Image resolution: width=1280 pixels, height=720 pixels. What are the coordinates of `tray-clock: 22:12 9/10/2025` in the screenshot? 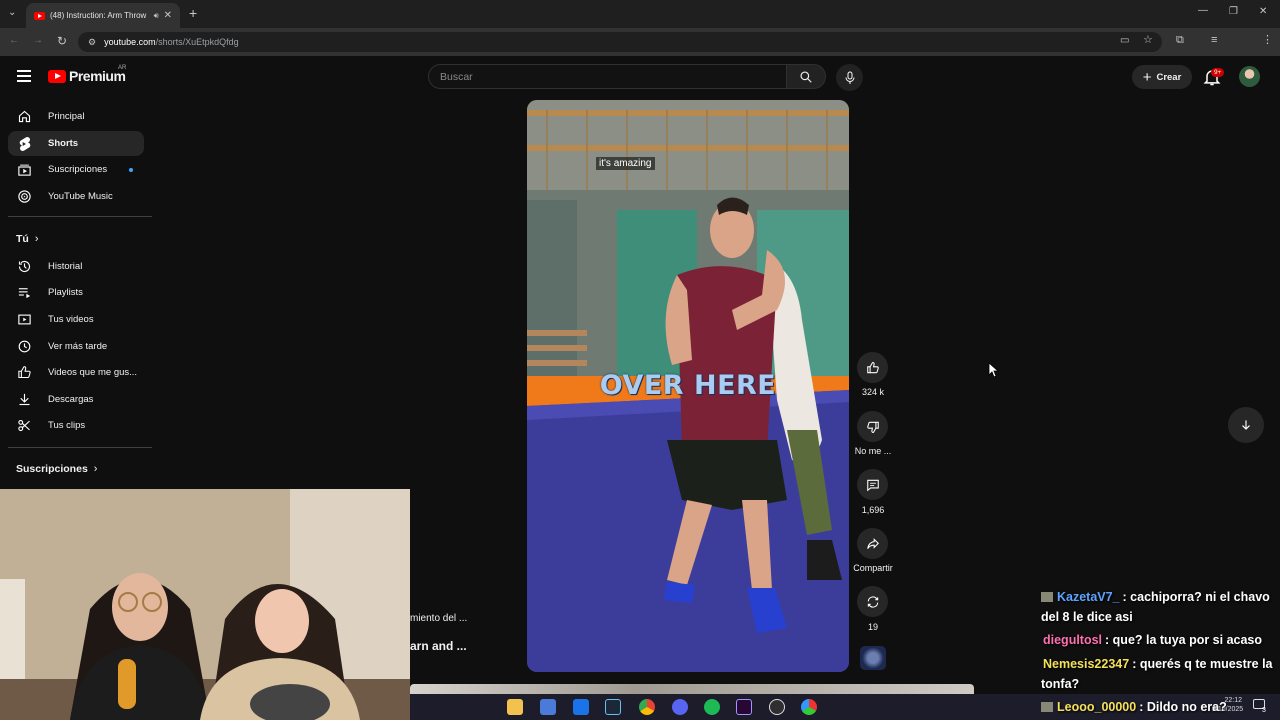 It's located at (1228, 705).